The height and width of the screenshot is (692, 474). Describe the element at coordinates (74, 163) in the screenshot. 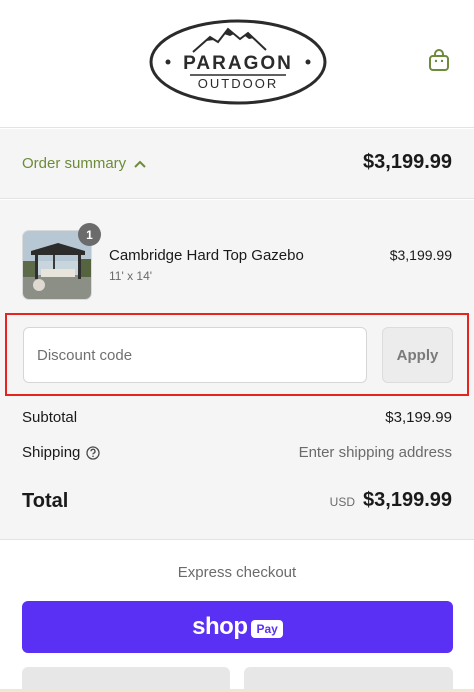

I see `order-summary-label: Order summary` at that location.